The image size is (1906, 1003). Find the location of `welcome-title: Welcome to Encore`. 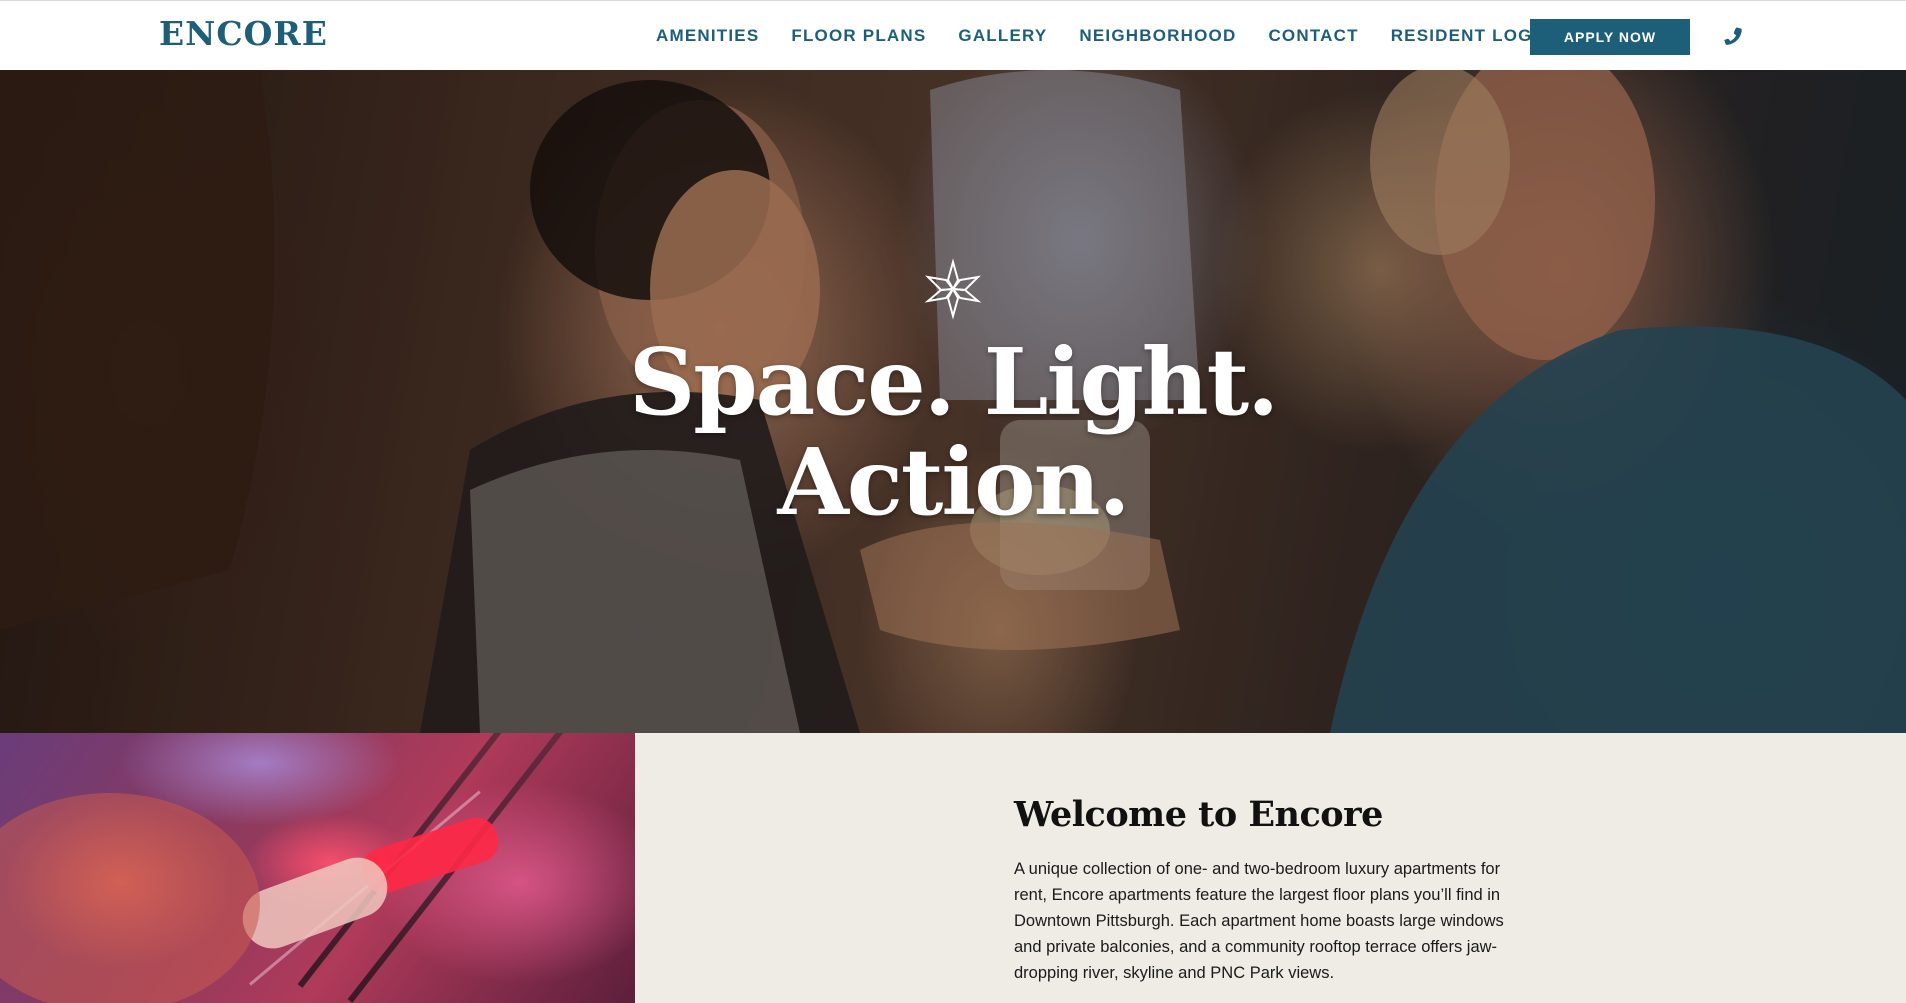

welcome-title: Welcome to Encore is located at coordinates (1198, 814).